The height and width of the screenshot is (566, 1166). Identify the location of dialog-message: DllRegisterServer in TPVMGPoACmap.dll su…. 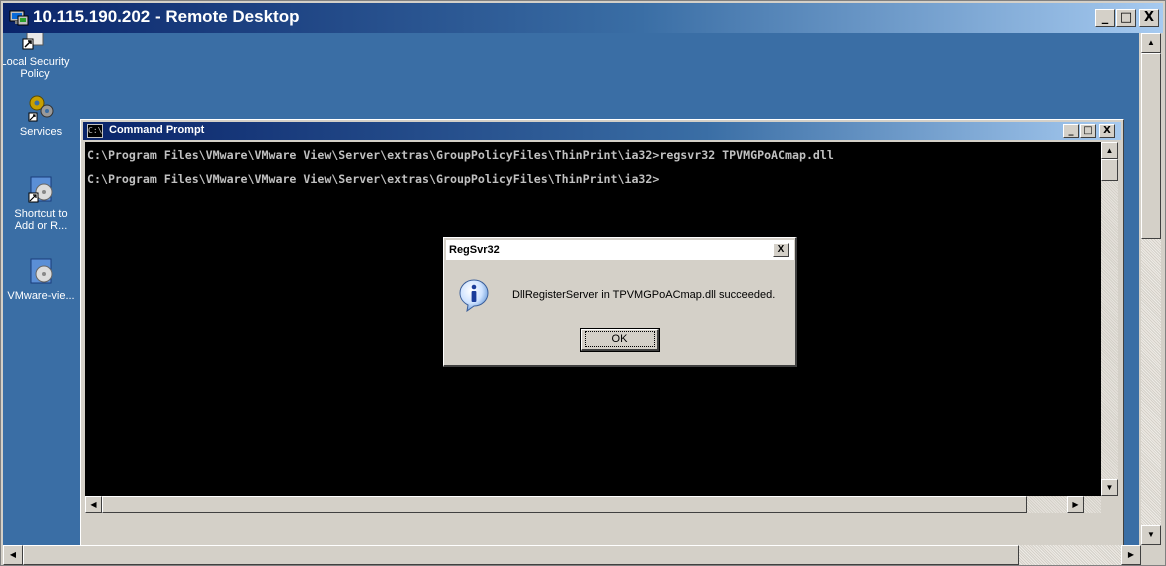
(644, 295).